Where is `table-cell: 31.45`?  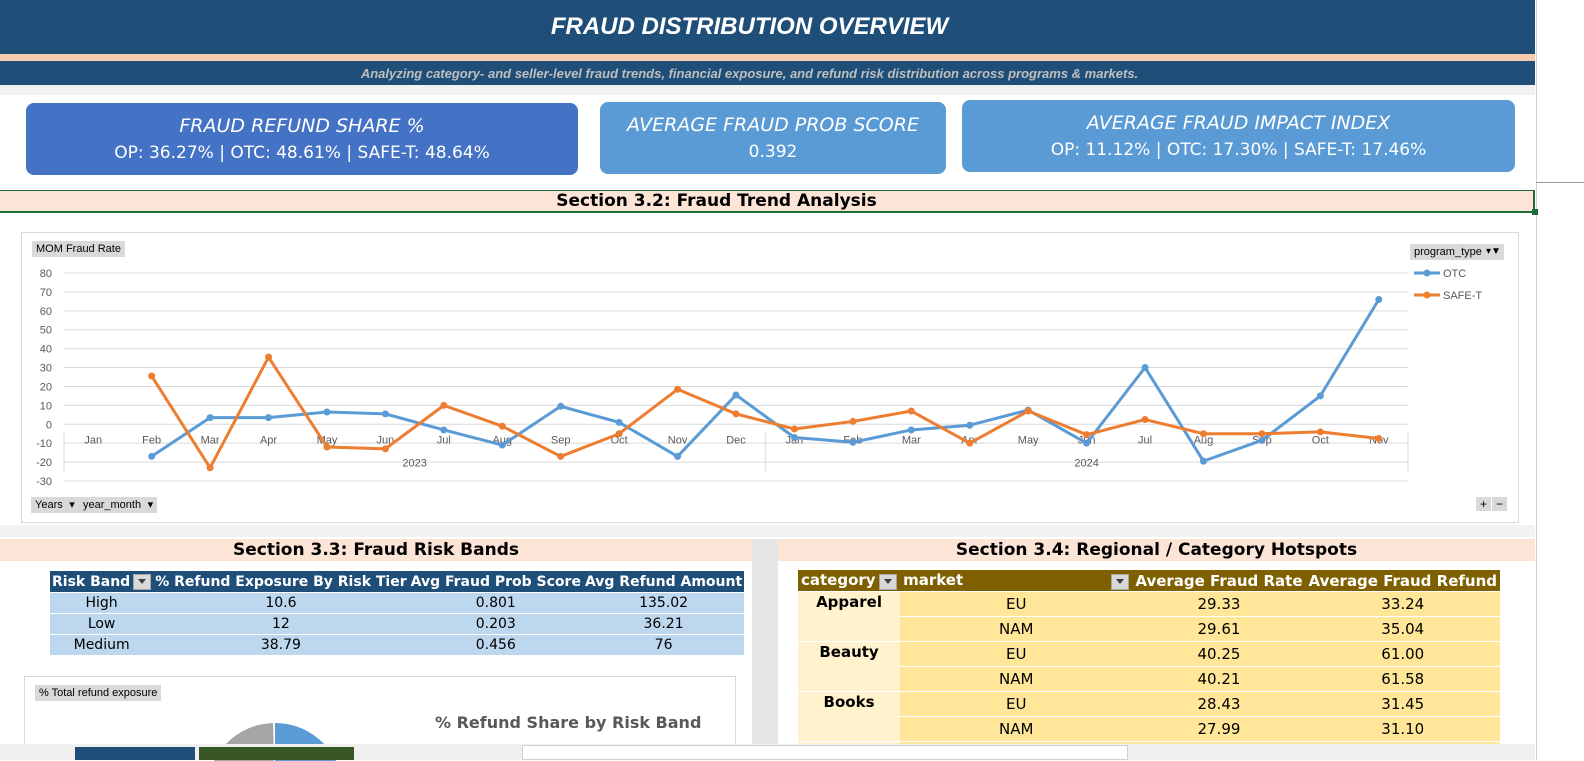
table-cell: 31.45 is located at coordinates (1402, 704).